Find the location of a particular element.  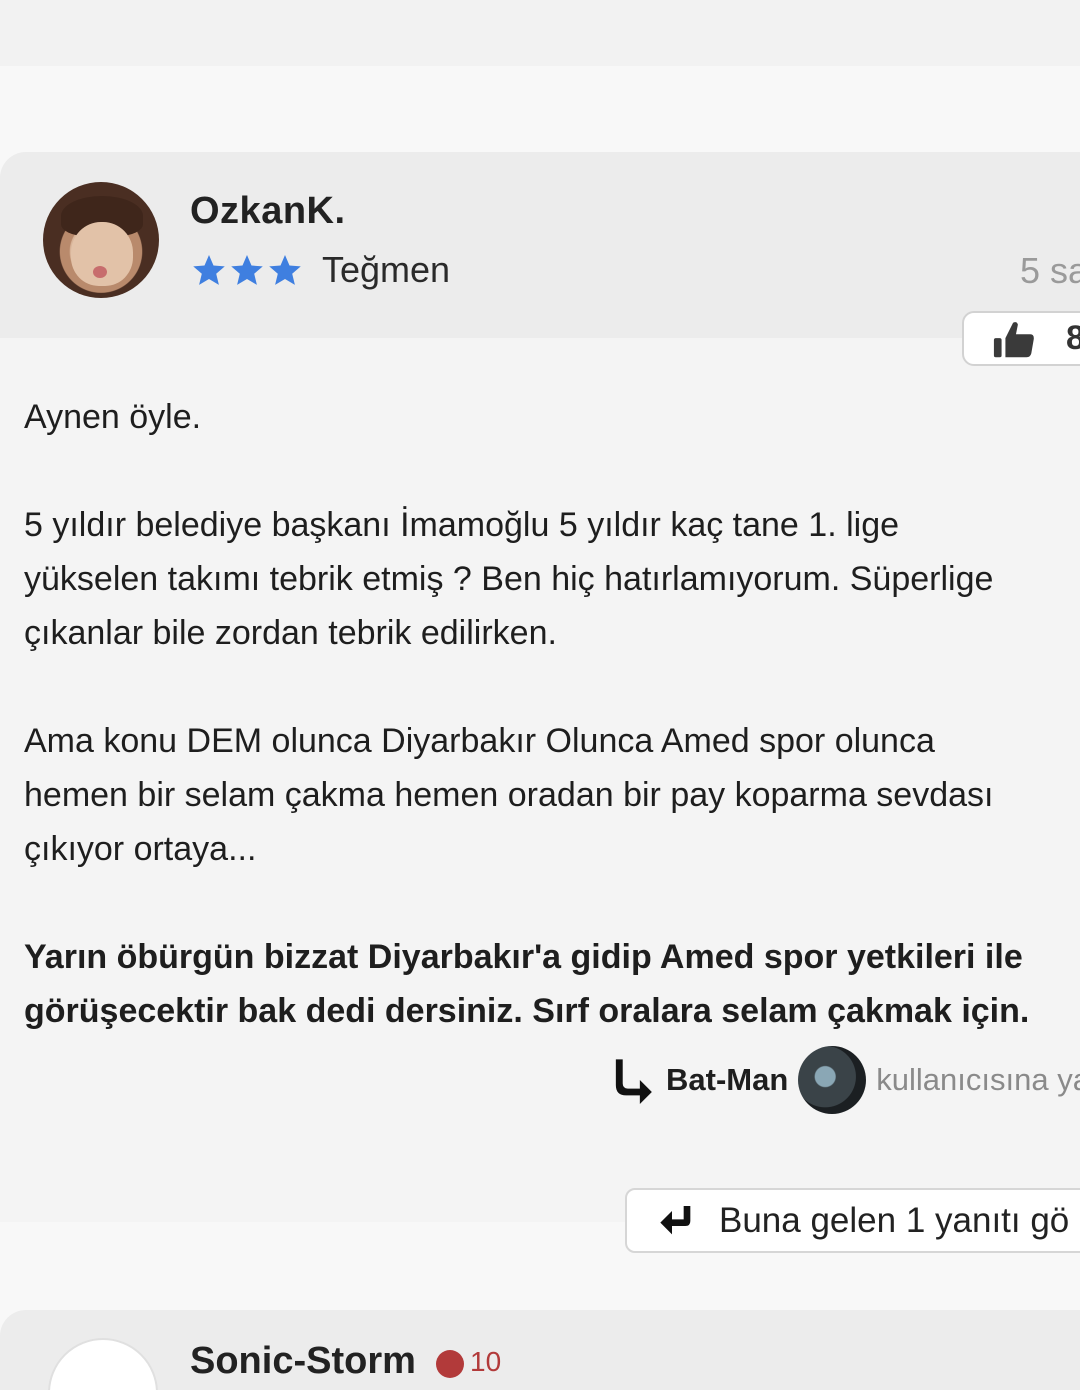

top-band is located at coordinates (540, 33).